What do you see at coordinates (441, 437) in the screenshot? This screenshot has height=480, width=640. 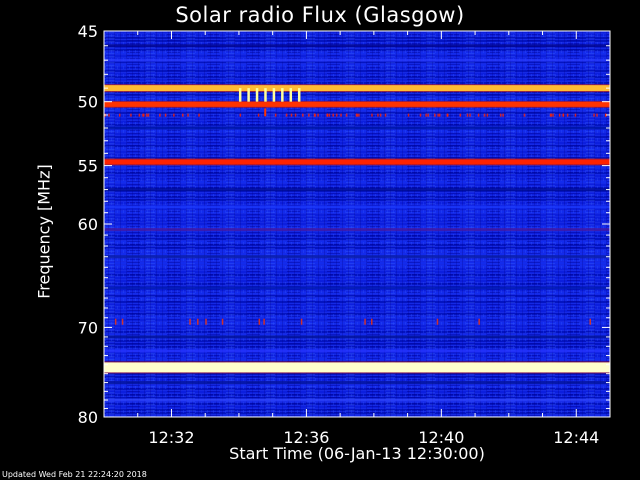 I see `x-tick-label: 12:40` at bounding box center [441, 437].